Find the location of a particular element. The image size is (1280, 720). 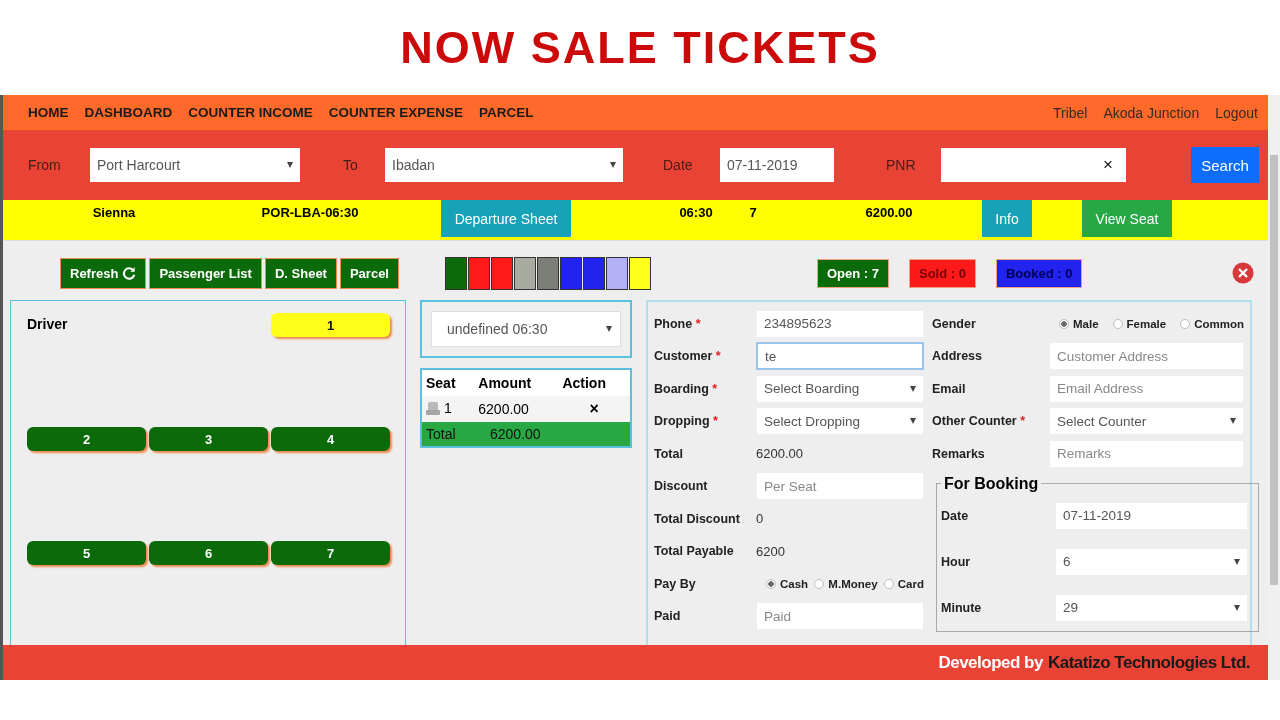

pnr-label: PNR is located at coordinates (901, 165).